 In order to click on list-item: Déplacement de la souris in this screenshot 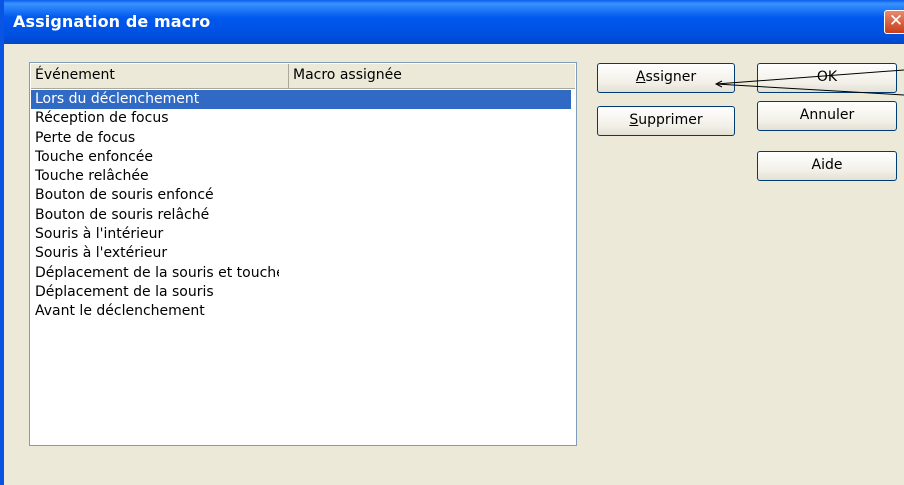, I will do `click(155, 292)`.